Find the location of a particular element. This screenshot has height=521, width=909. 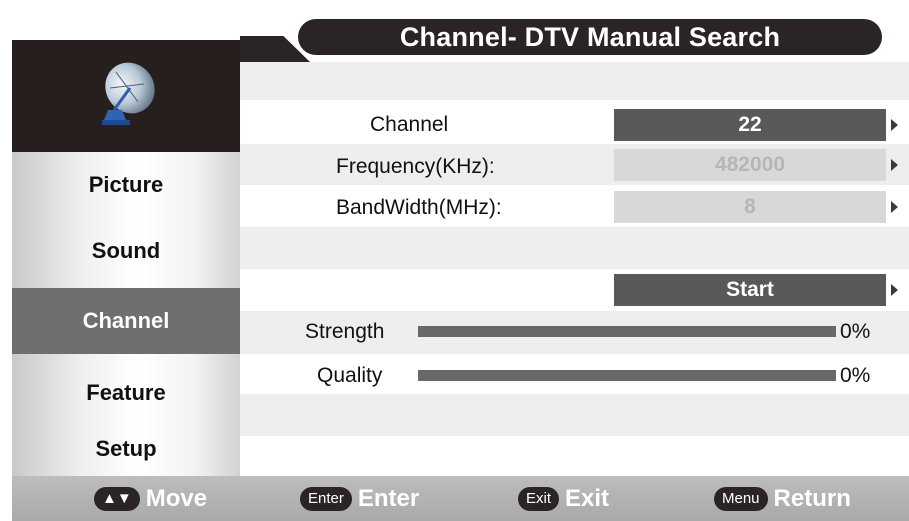

sidebar-item-picture: Picture is located at coordinates (126, 185).